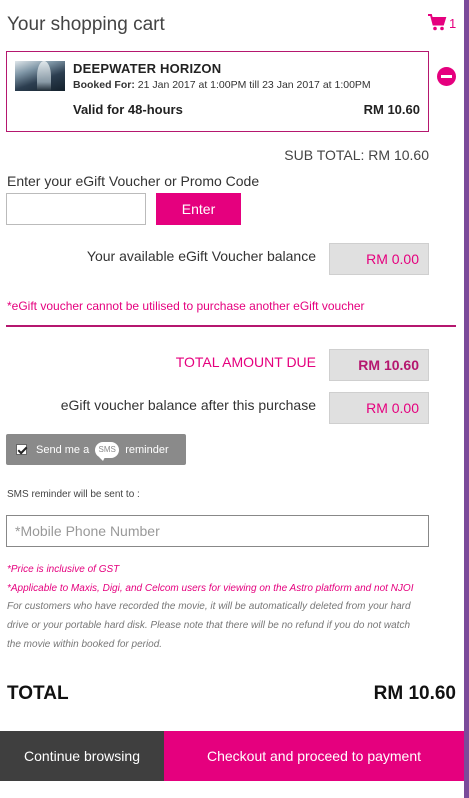  Describe the element at coordinates (82, 756) in the screenshot. I see `continue-browsing-button: Continue browsing` at that location.